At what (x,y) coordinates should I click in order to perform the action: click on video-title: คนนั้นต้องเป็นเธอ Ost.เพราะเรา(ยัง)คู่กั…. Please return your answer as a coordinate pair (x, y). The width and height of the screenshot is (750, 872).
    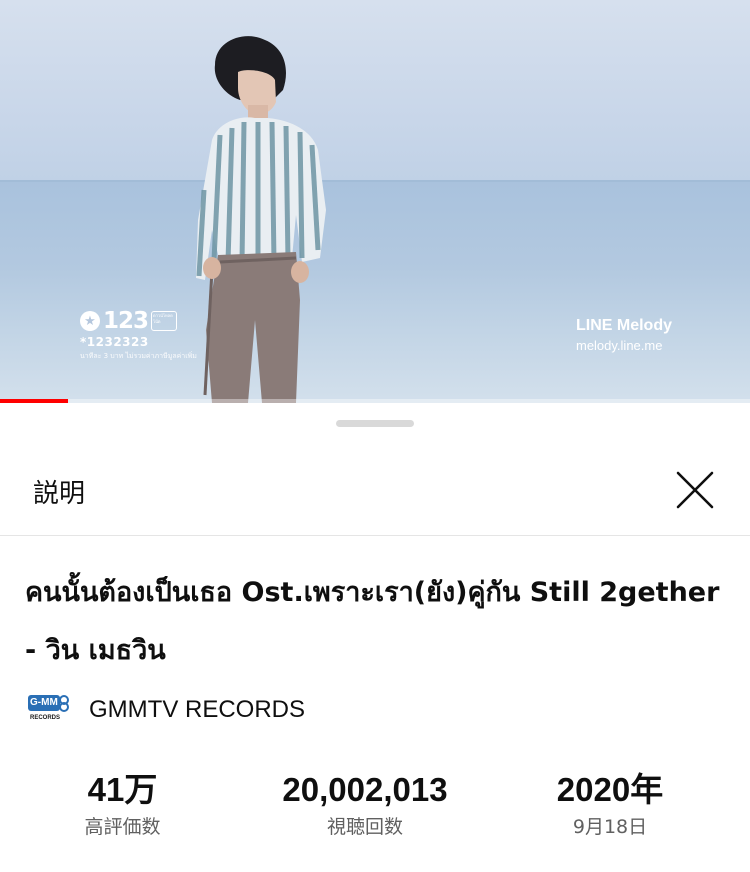
    Looking at the image, I should click on (372, 621).